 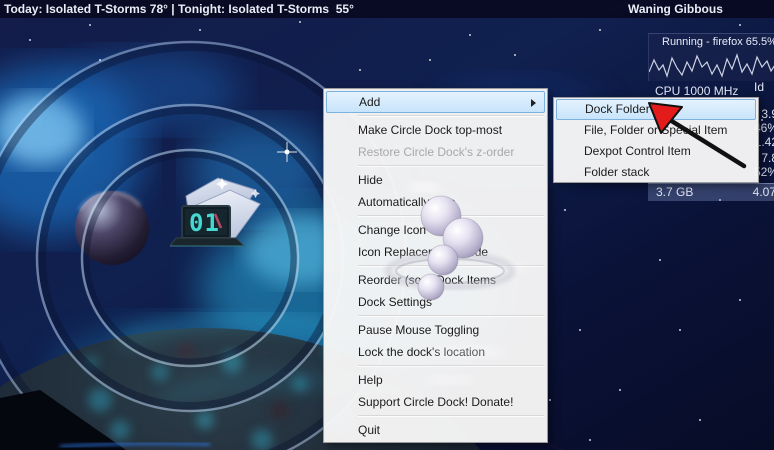 What do you see at coordinates (718, 42) in the screenshot?
I see `cpu-graph-label: Running - firefox 65.5%` at bounding box center [718, 42].